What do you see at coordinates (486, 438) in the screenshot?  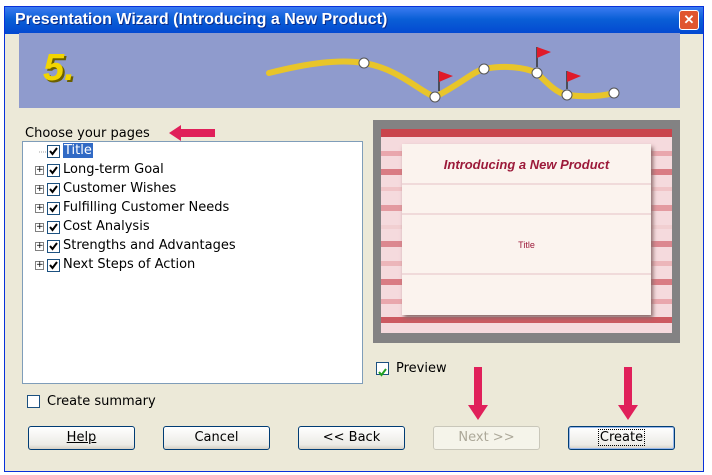 I see `next-button: Next >>` at bounding box center [486, 438].